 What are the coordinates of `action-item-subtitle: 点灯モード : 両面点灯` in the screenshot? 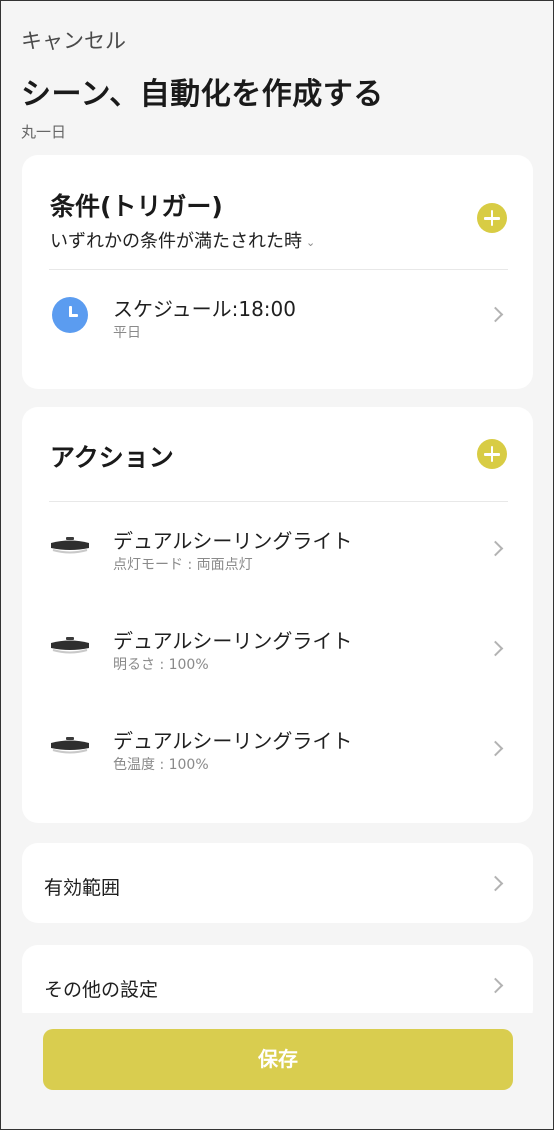 It's located at (183, 565).